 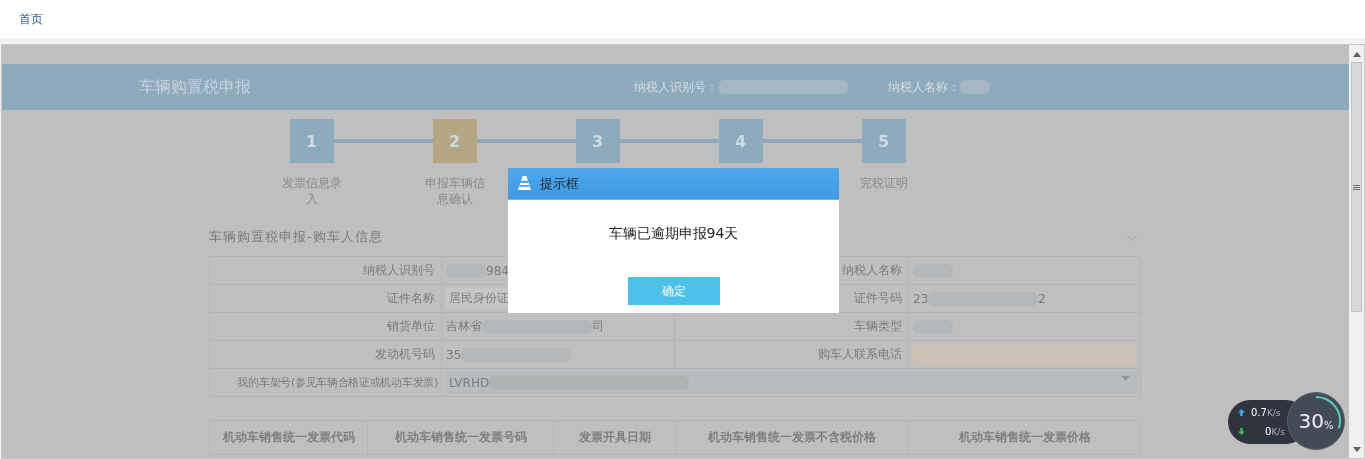 I want to click on column-header: 机动车销售统一发票代码, so click(x=289, y=438).